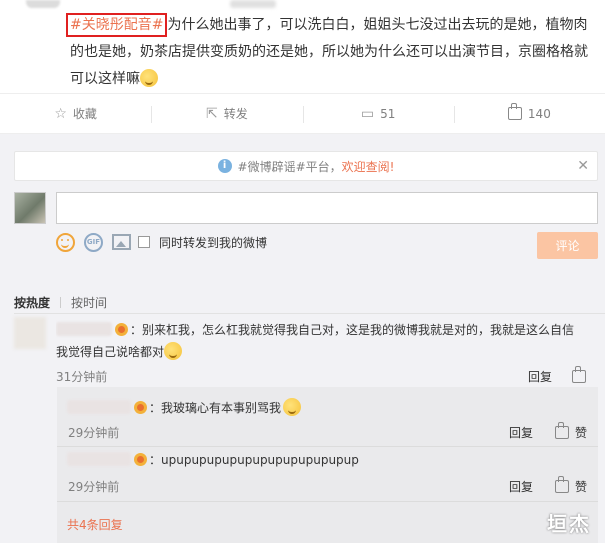  What do you see at coordinates (215, 408) in the screenshot?
I see `reply-text: ：我玻璃心有本事别骂我` at bounding box center [215, 408].